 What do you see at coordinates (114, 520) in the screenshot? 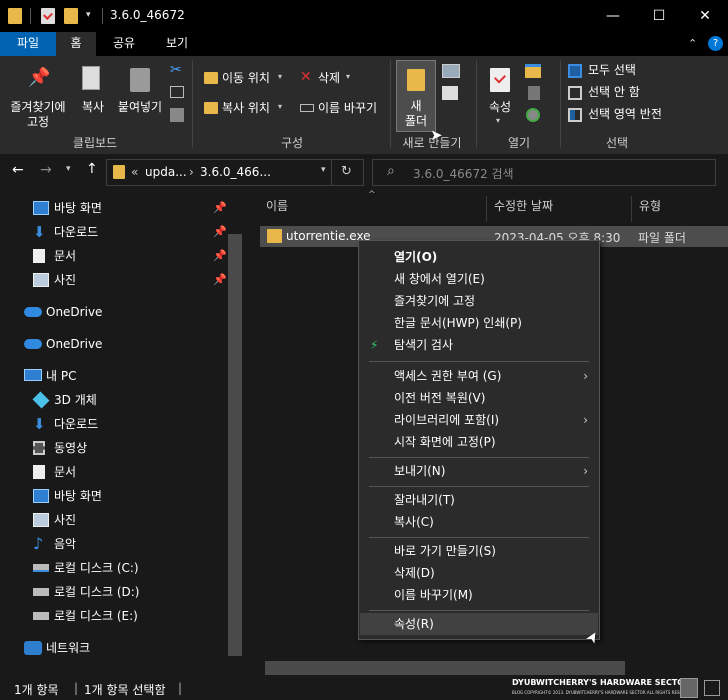
I see `nav-item-pictures: 사진` at bounding box center [114, 520].